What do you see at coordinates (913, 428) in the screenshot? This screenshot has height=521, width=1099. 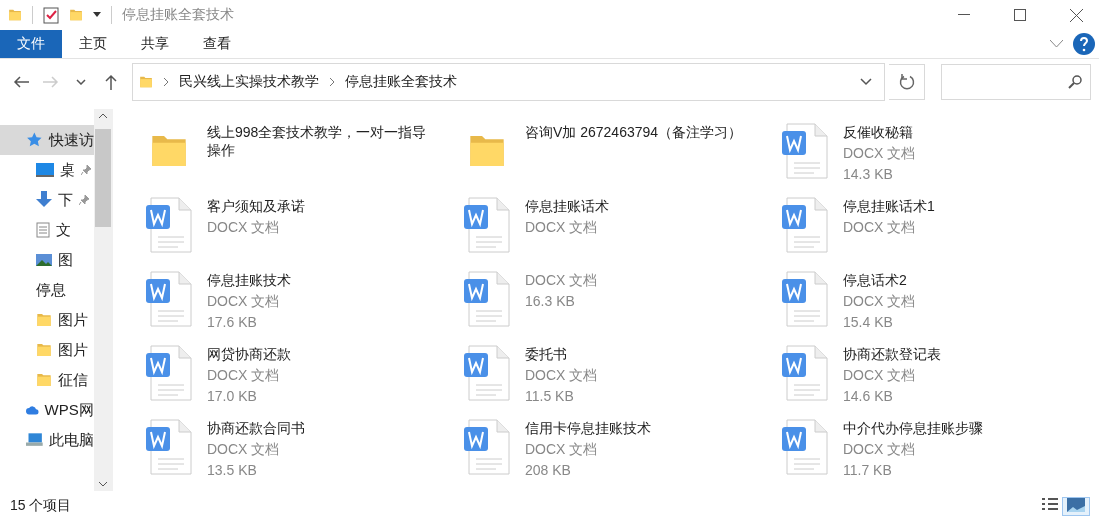 I see `file-name: 中介代办停息挂账步骤` at bounding box center [913, 428].